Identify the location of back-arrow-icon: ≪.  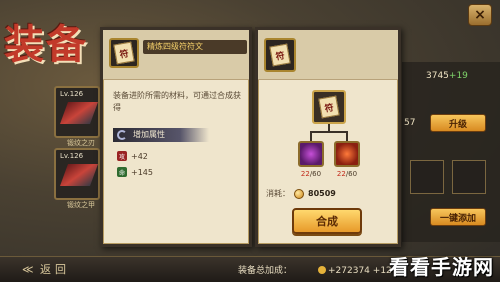
(28, 269).